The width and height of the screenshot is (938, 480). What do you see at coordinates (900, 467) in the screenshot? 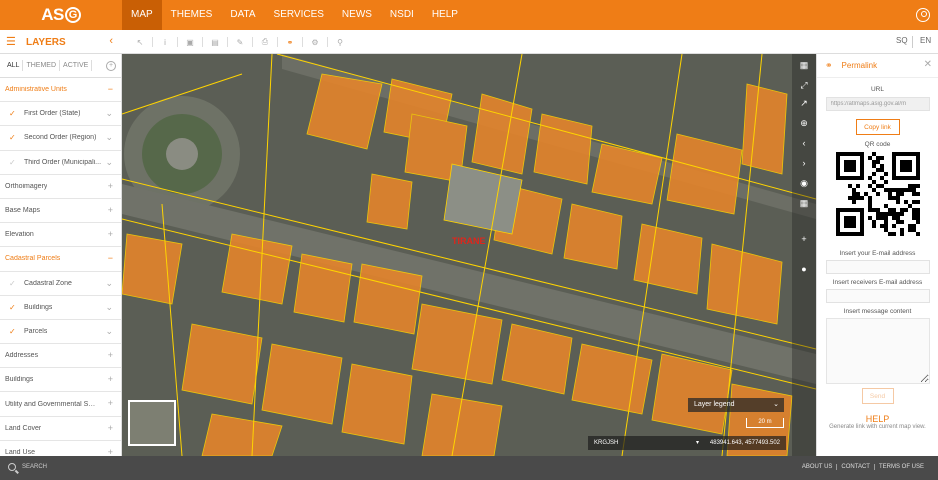
I see `footer-link-terms: TERMS OF USE` at bounding box center [900, 467].